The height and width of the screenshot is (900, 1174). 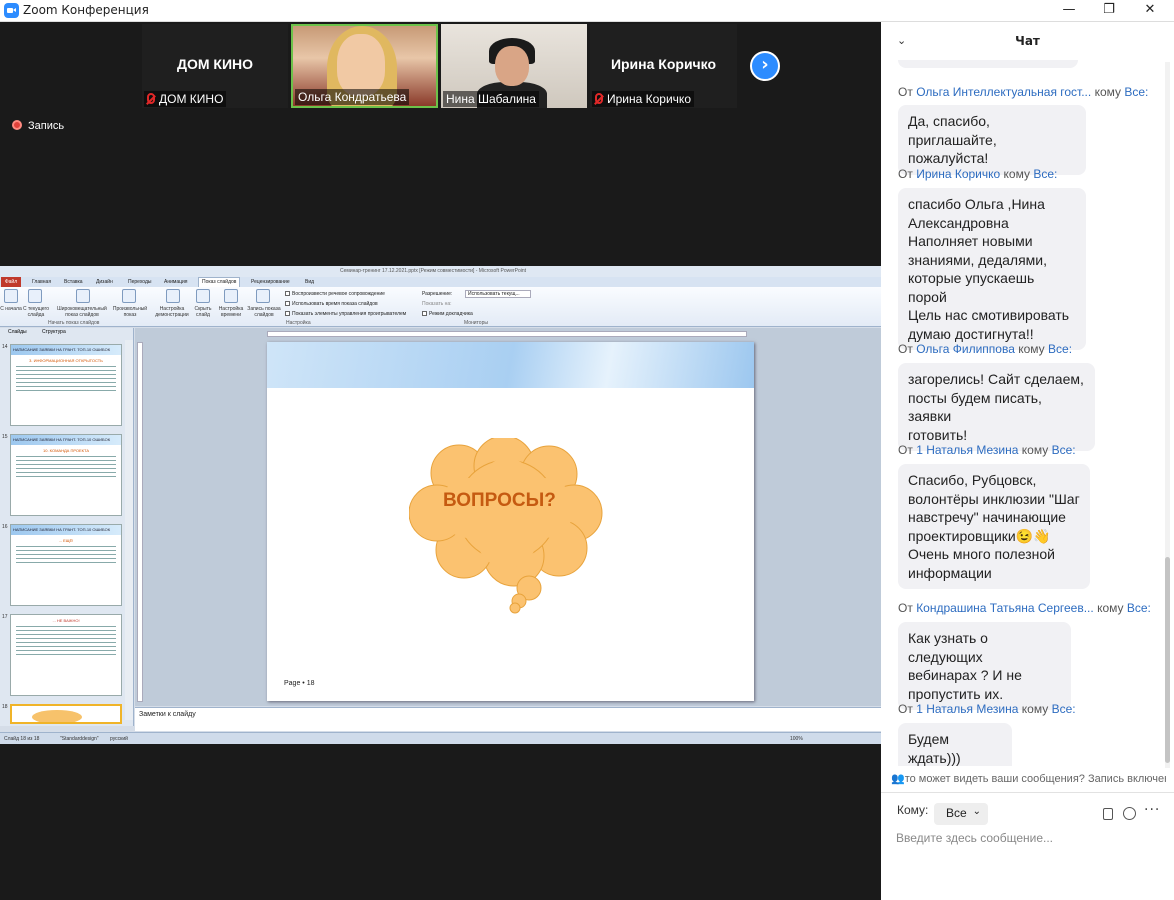 What do you see at coordinates (1150, 11) in the screenshot?
I see `close-button: ✕` at bounding box center [1150, 11].